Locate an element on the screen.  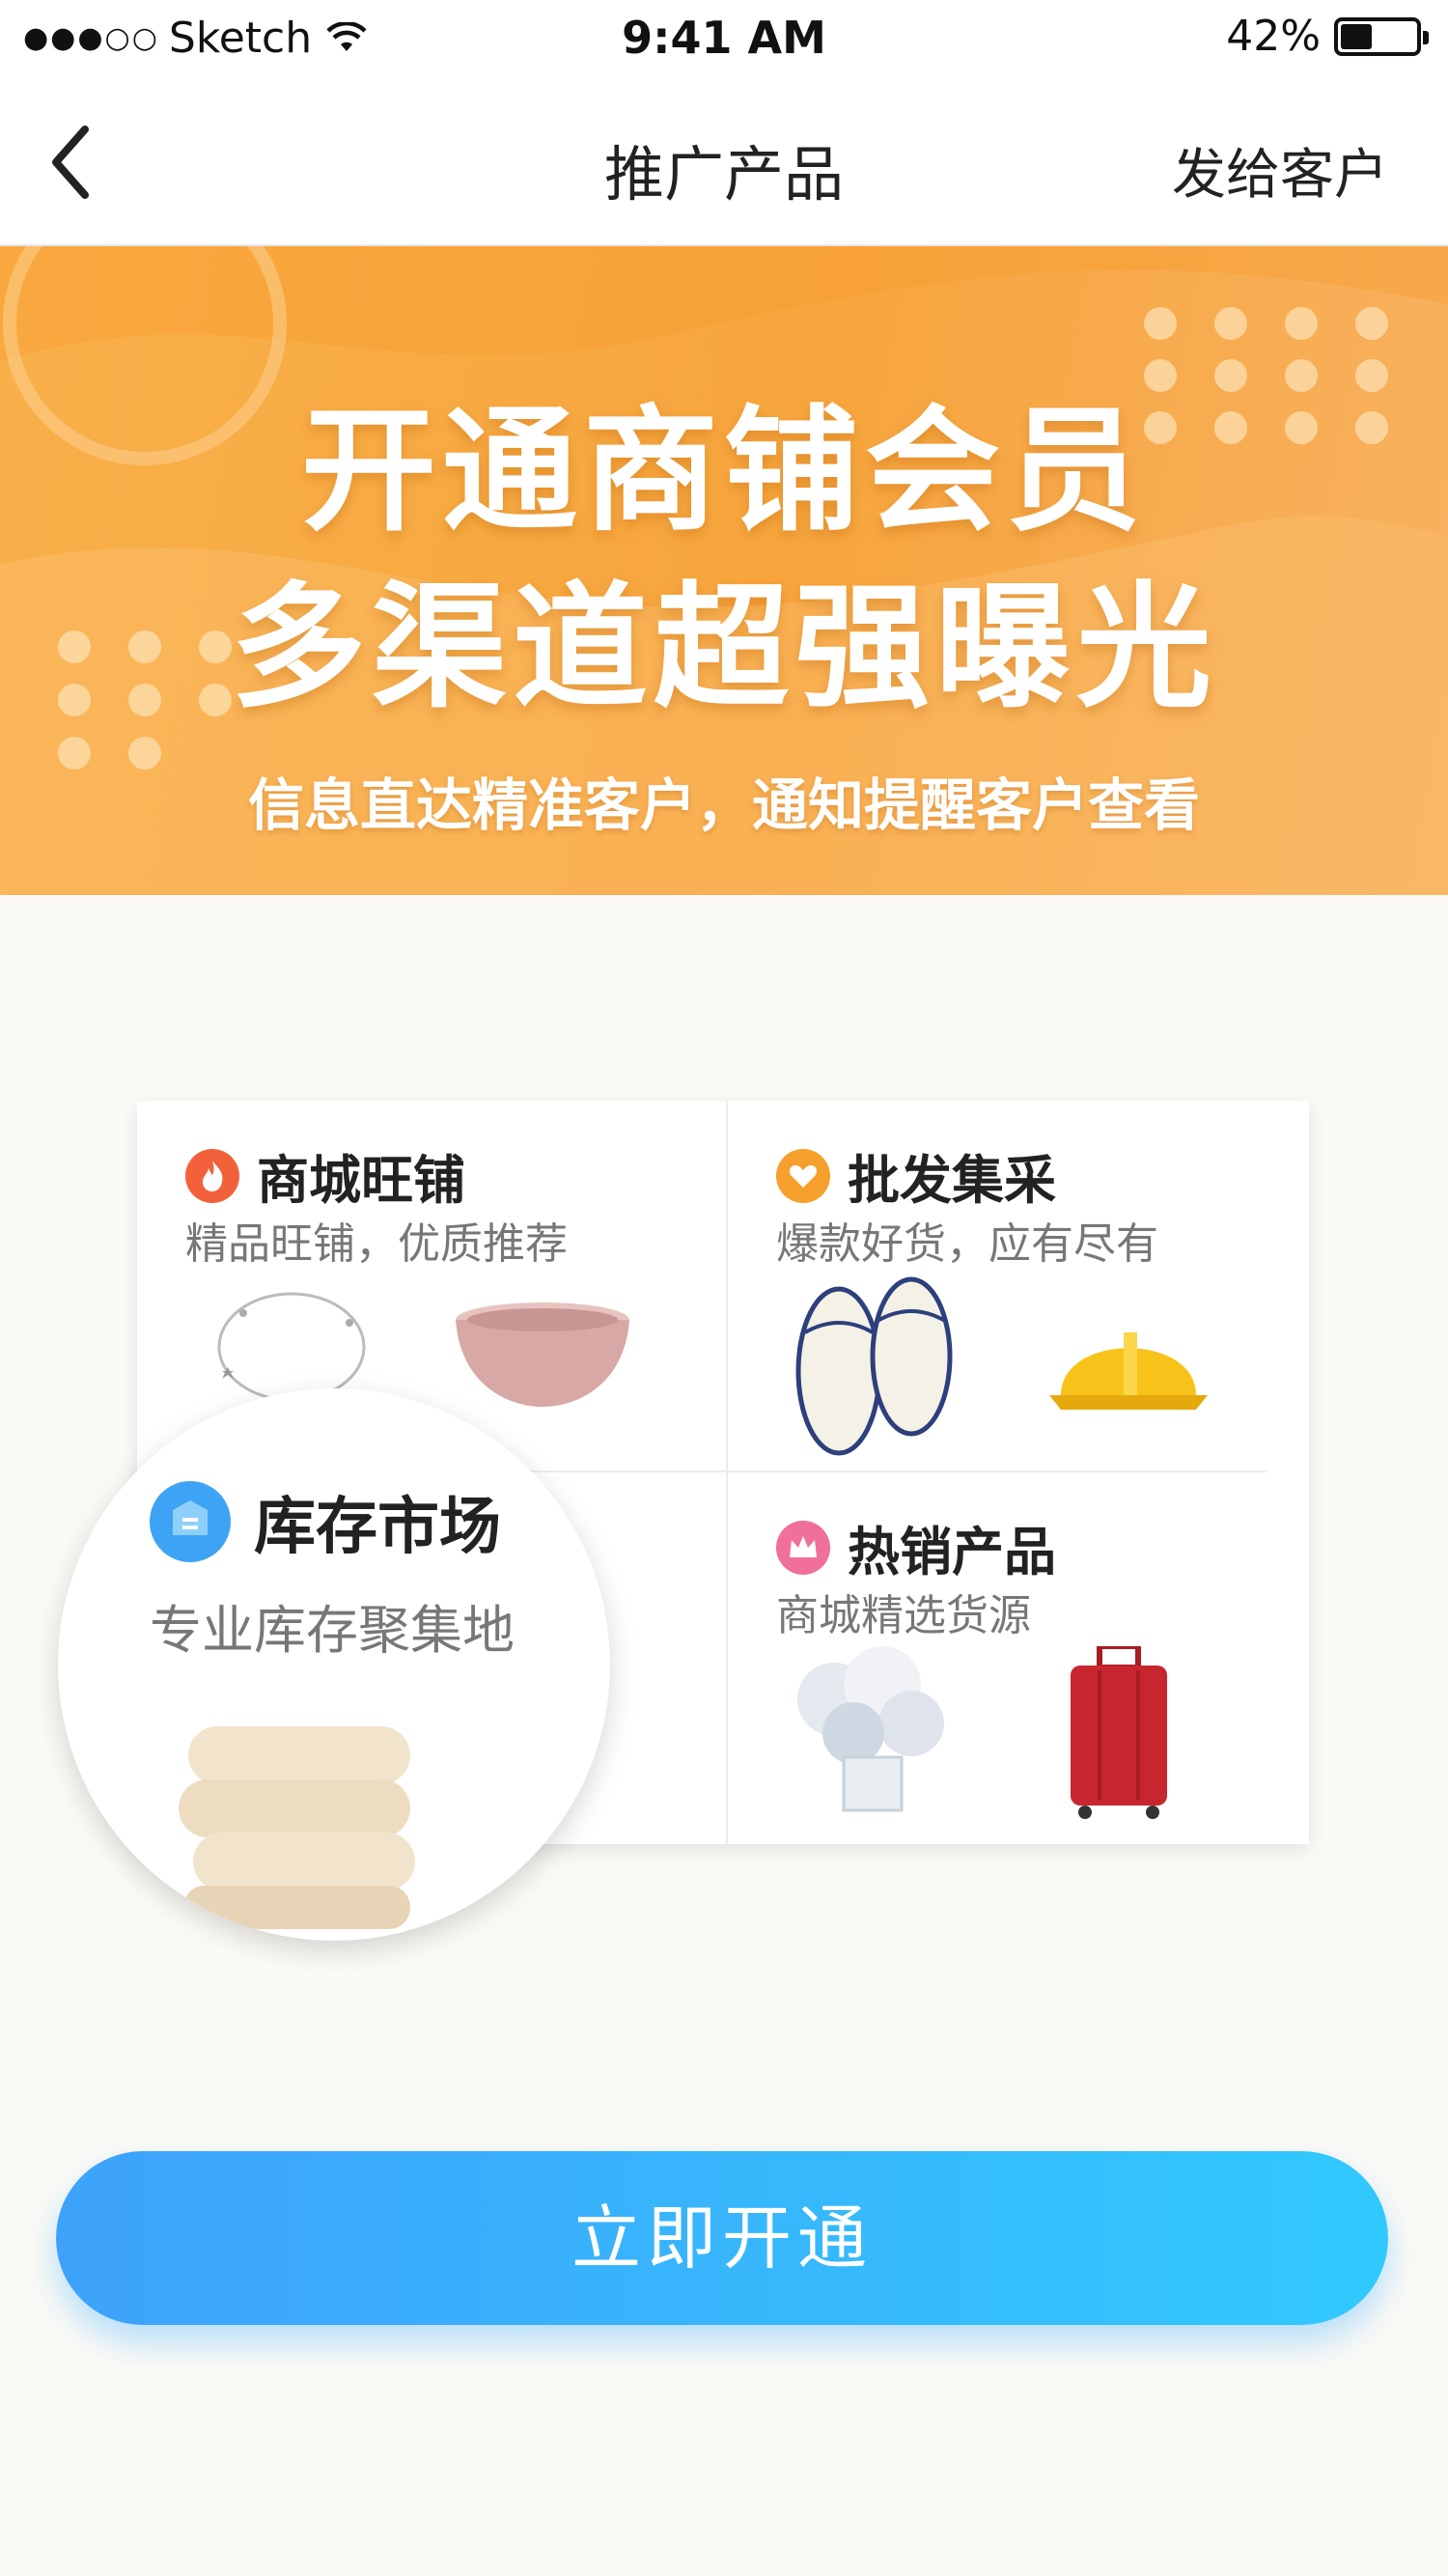
banner-headline-2: 多渠道超强曝光 is located at coordinates (724, 649).